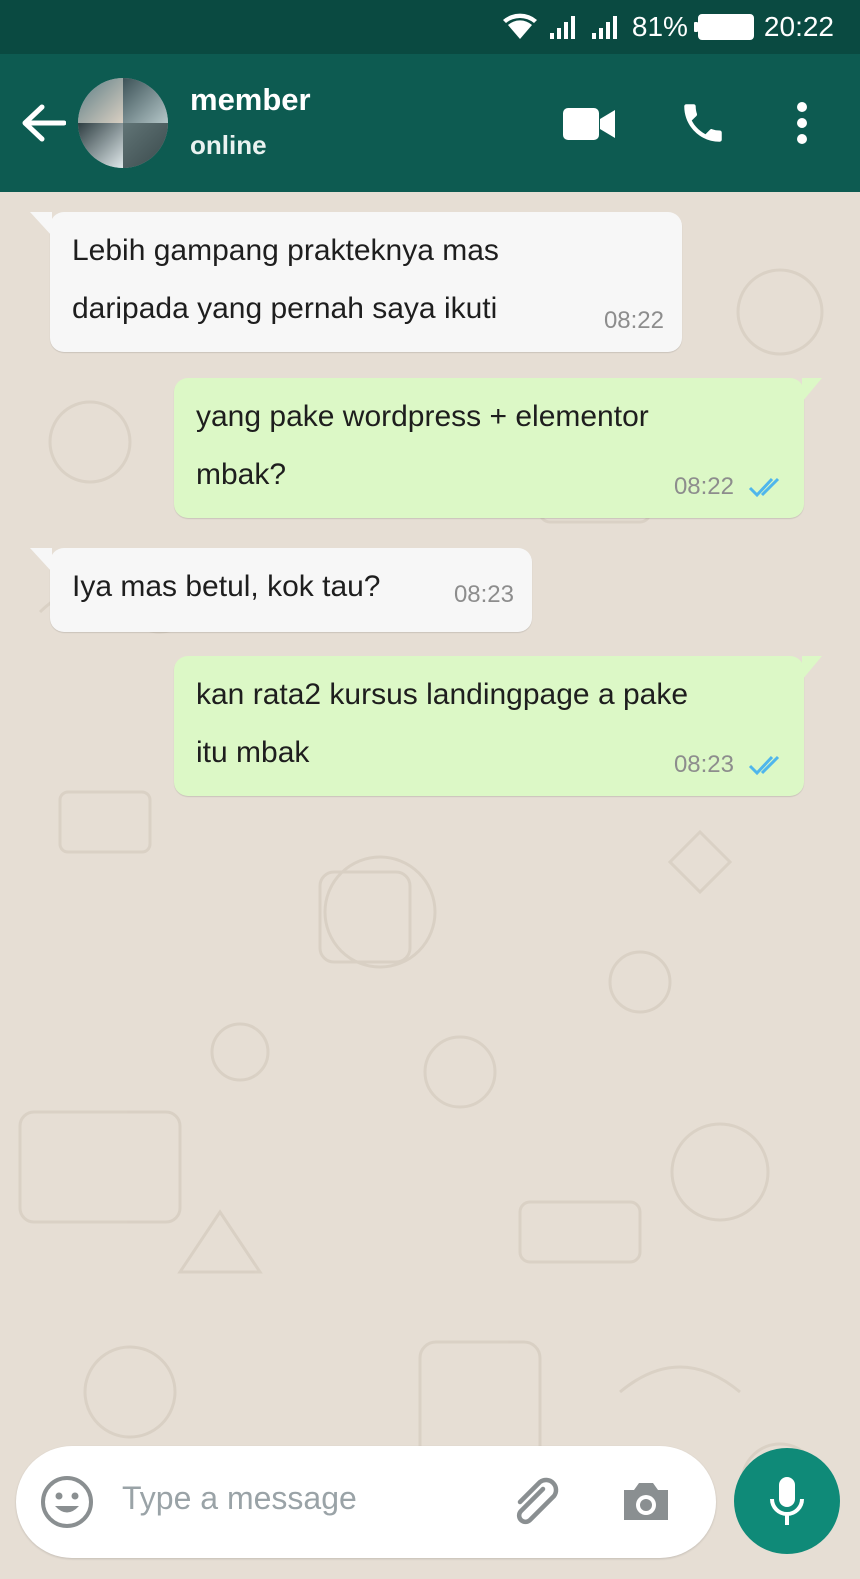 This screenshot has width=860, height=1579. I want to click on message-text-line: daripada yang pernah saya ikuti, so click(285, 308).